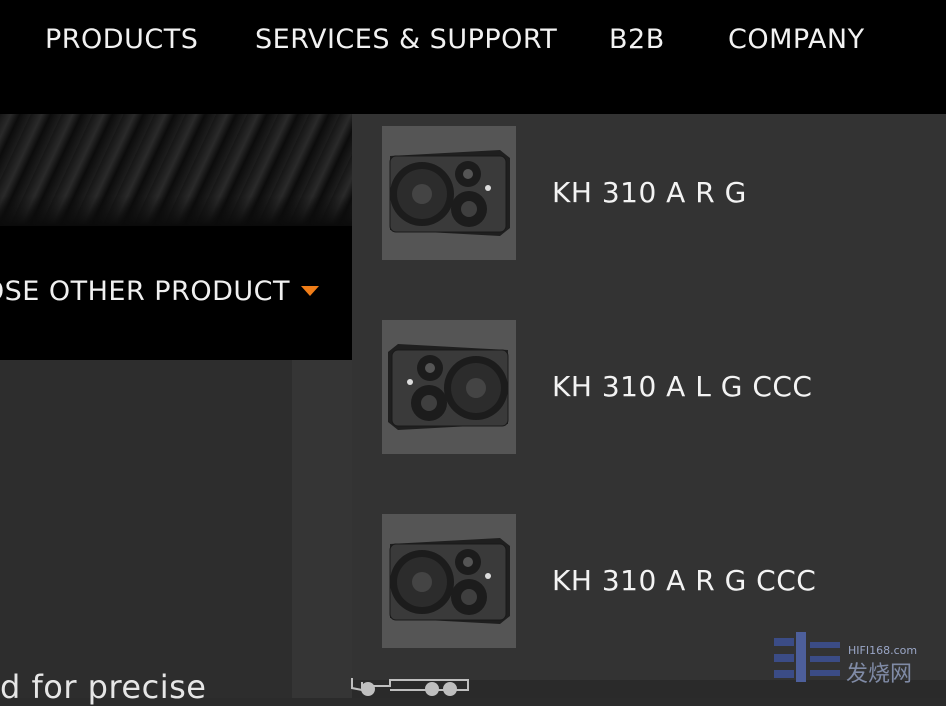  Describe the element at coordinates (145, 291) in the screenshot. I see `choose-other-product-label: OSE OTHER PRODUCT` at that location.